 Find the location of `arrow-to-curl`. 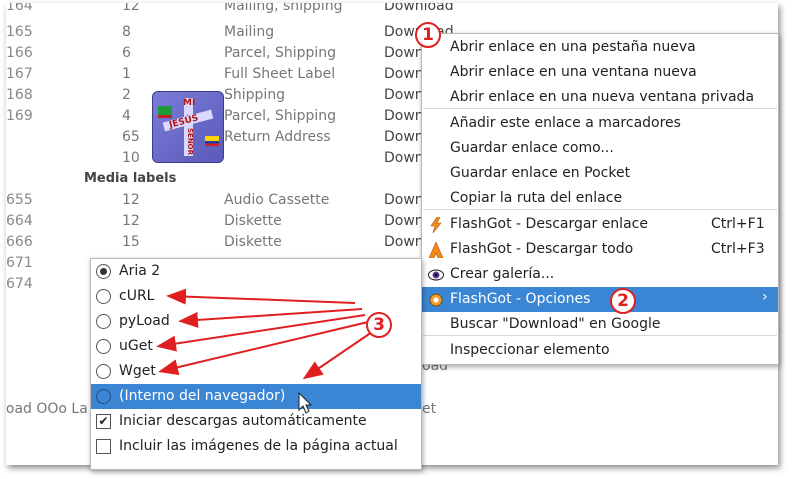

arrow-to-curl is located at coordinates (261, 296).